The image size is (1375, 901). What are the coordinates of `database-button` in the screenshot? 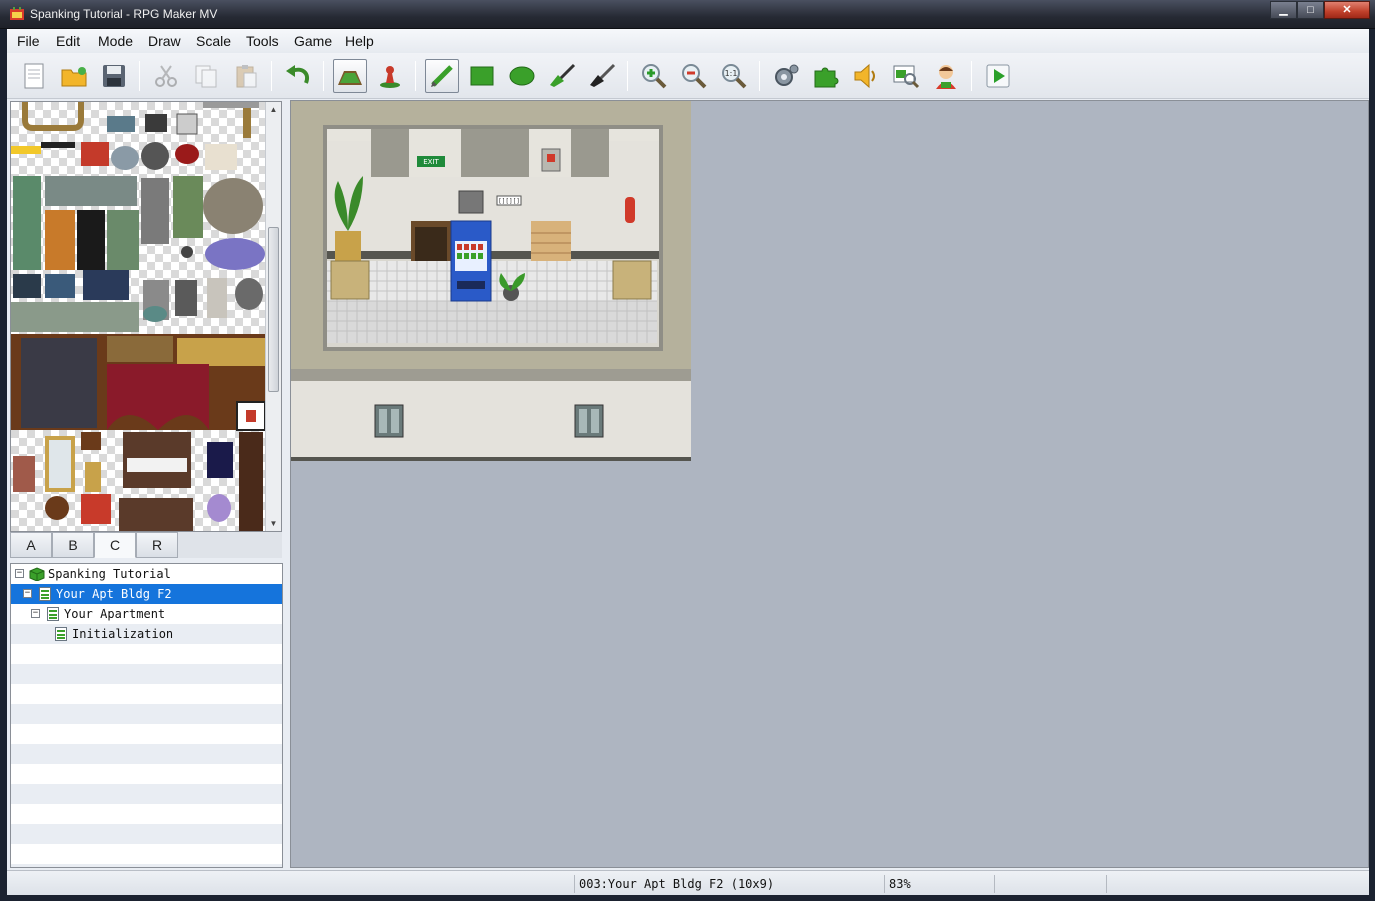 It's located at (786, 76).